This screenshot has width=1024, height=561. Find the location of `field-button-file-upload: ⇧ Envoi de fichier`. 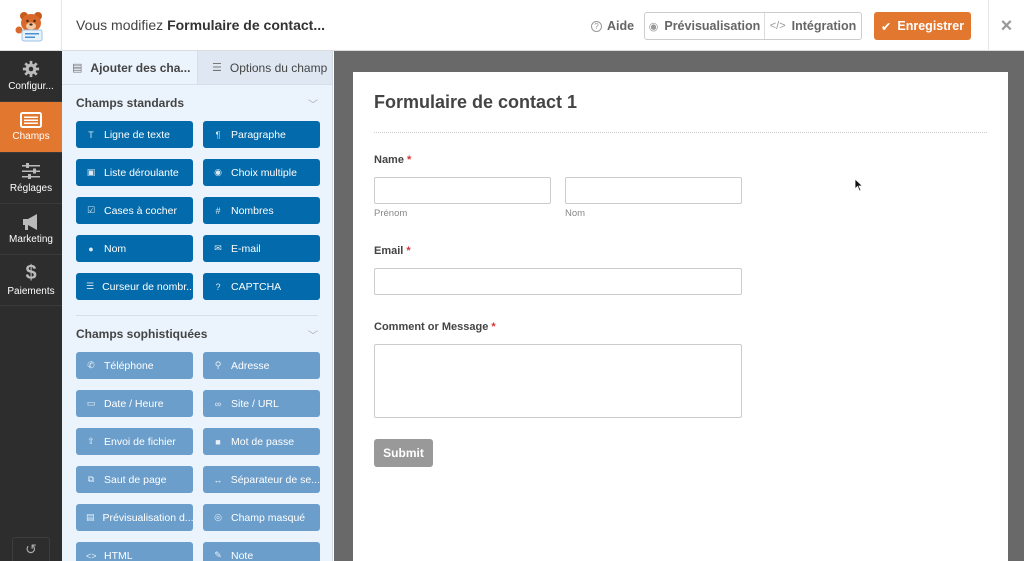

field-button-file-upload: ⇧ Envoi de fichier is located at coordinates (134, 441).